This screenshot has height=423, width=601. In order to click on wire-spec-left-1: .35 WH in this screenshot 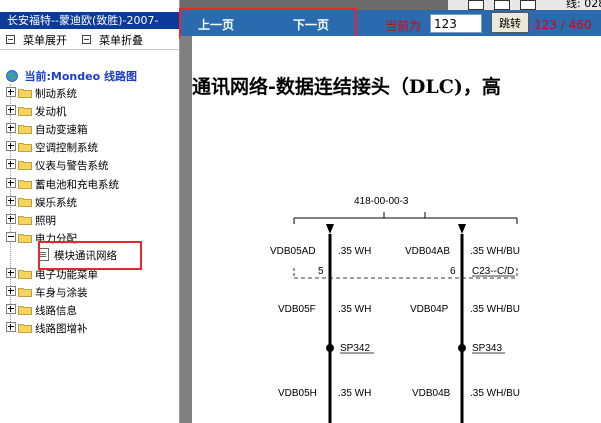, I will do `click(354, 251)`.